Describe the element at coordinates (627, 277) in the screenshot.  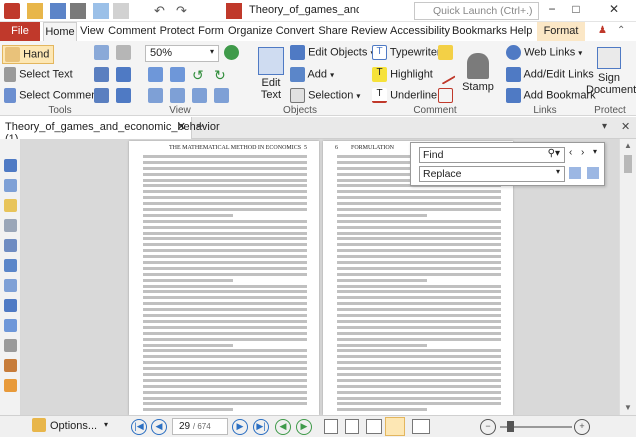
I see `vertical-scrollbar: ▲ ▼` at that location.